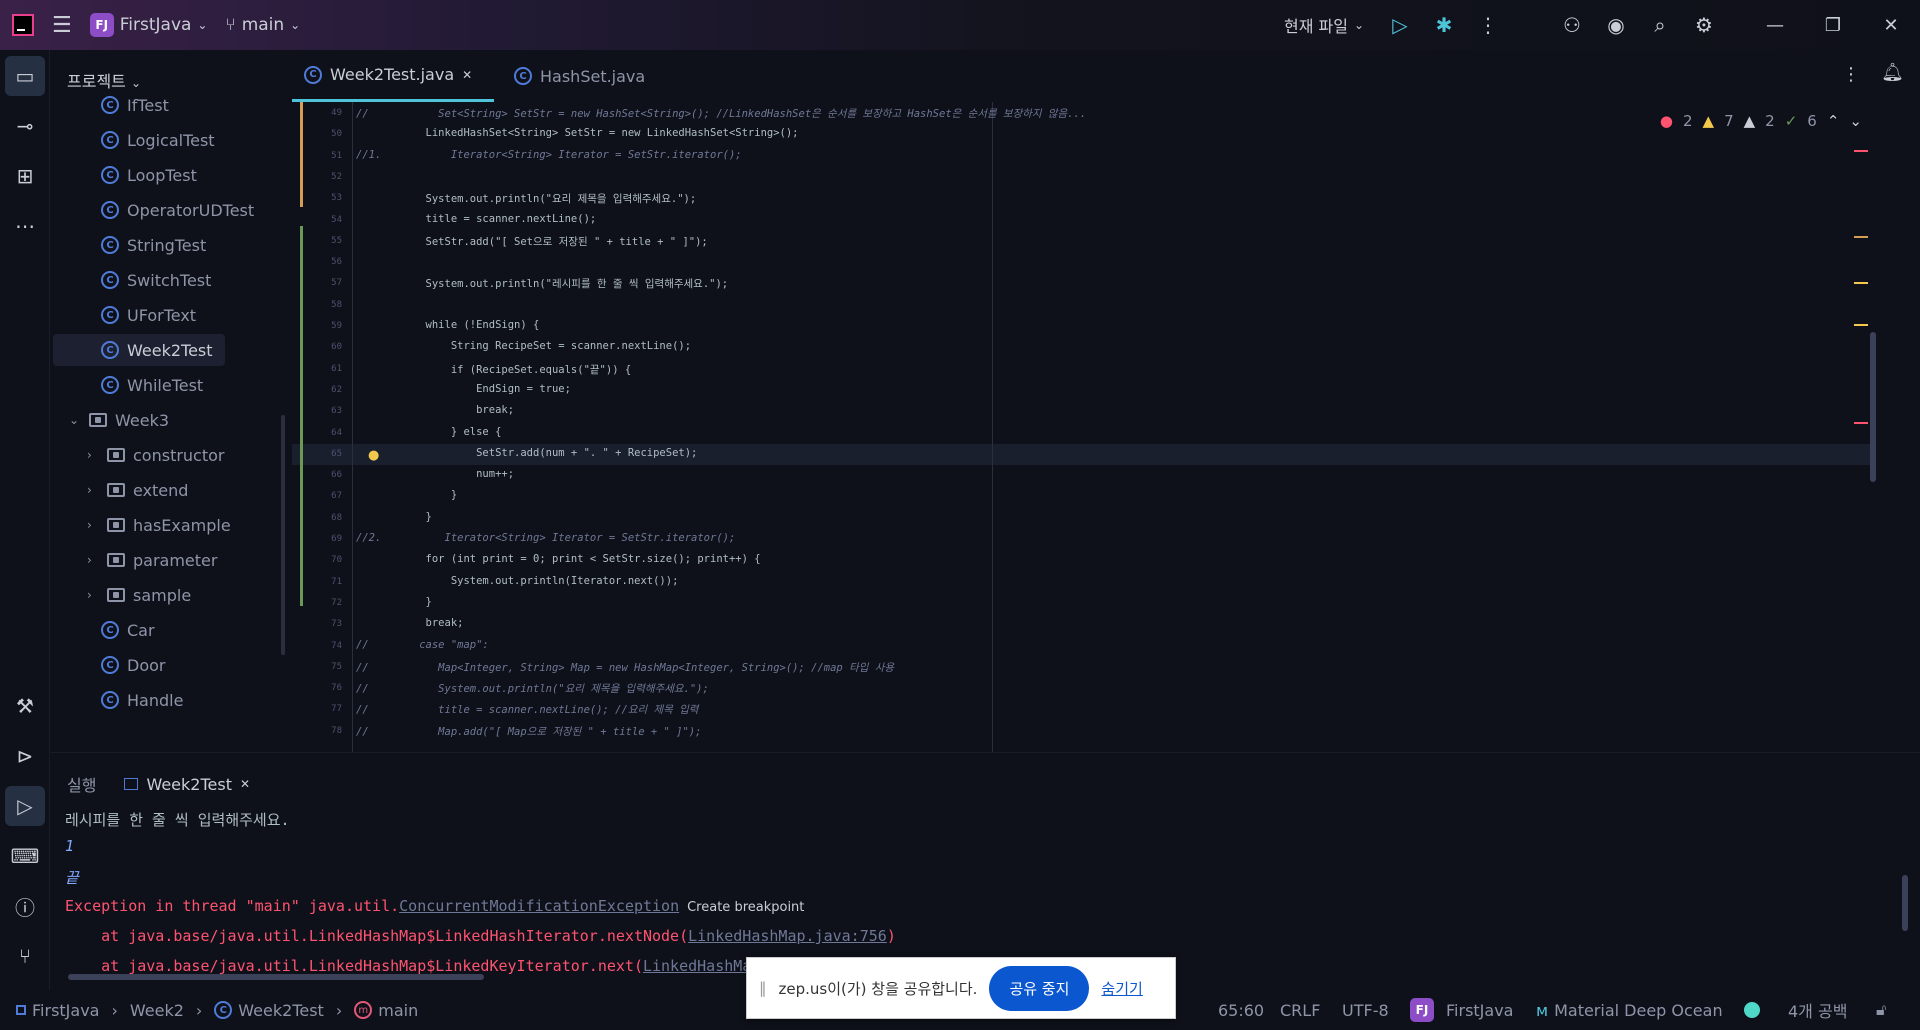 The width and height of the screenshot is (1920, 1030). Describe the element at coordinates (25, 706) in the screenshot. I see `build-icon: ⚒` at that location.